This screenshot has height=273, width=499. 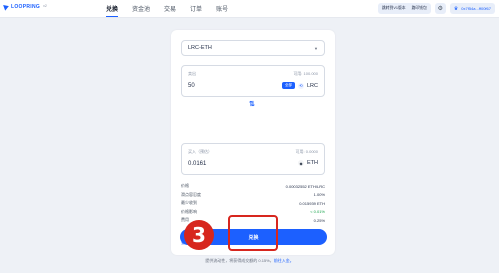 What do you see at coordinates (253, 81) in the screenshot?
I see `sell-box: 卖出 可用: 100.000 50 全部 ⟲ LRC` at bounding box center [253, 81].